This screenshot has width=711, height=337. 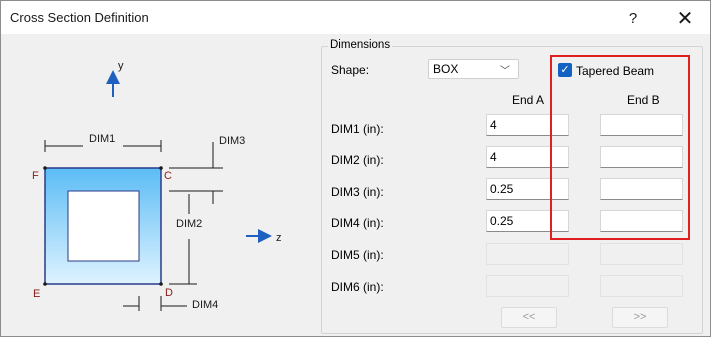 What do you see at coordinates (279, 238) in the screenshot?
I see `z-axis-label: z` at bounding box center [279, 238].